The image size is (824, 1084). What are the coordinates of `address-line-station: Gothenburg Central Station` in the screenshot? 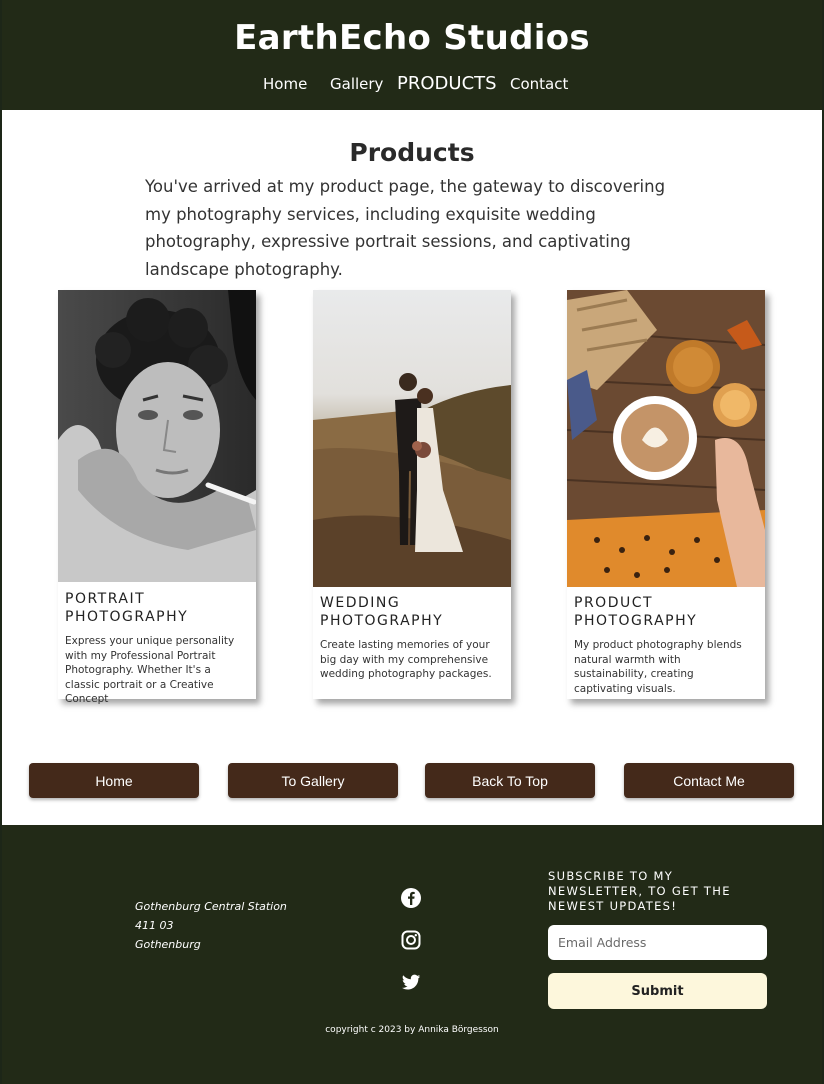 It's located at (211, 906).